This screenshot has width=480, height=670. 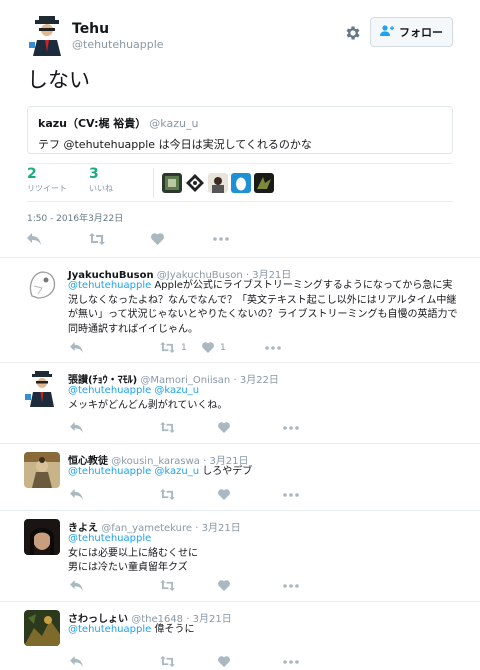 What do you see at coordinates (90, 29) in the screenshot?
I see `author-name: Tehu` at bounding box center [90, 29].